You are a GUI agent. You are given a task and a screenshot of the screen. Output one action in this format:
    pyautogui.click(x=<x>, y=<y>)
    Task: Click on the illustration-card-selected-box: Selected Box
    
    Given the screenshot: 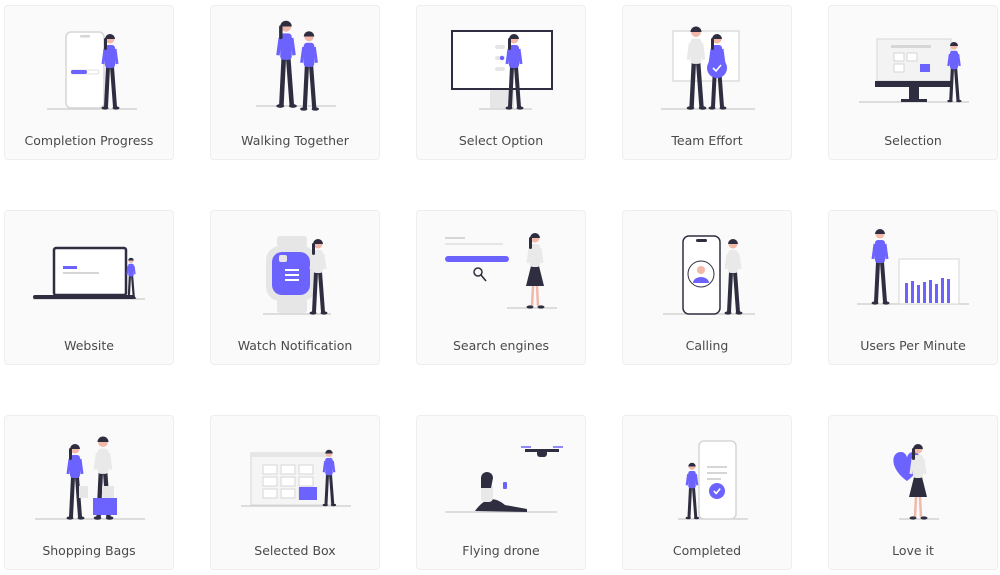 What is the action you would take?
    pyautogui.click(x=295, y=492)
    